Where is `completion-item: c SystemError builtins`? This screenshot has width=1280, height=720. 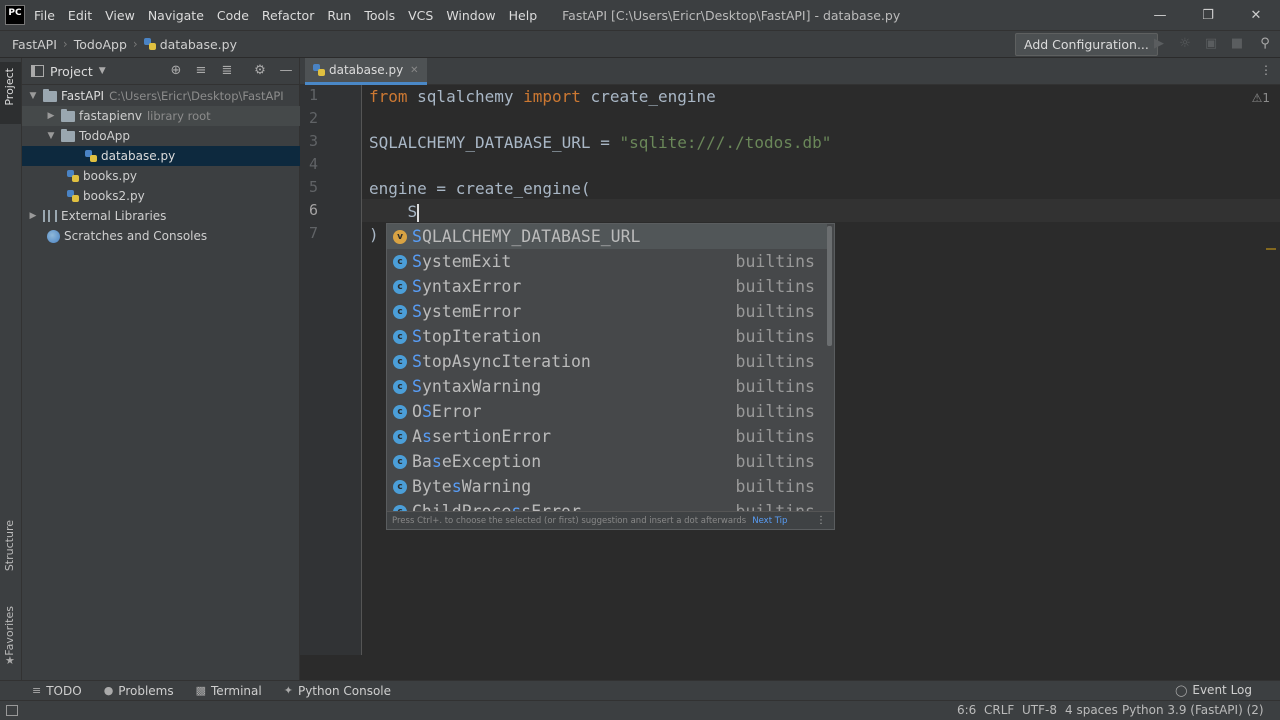 completion-item: c SystemError builtins is located at coordinates (607, 311).